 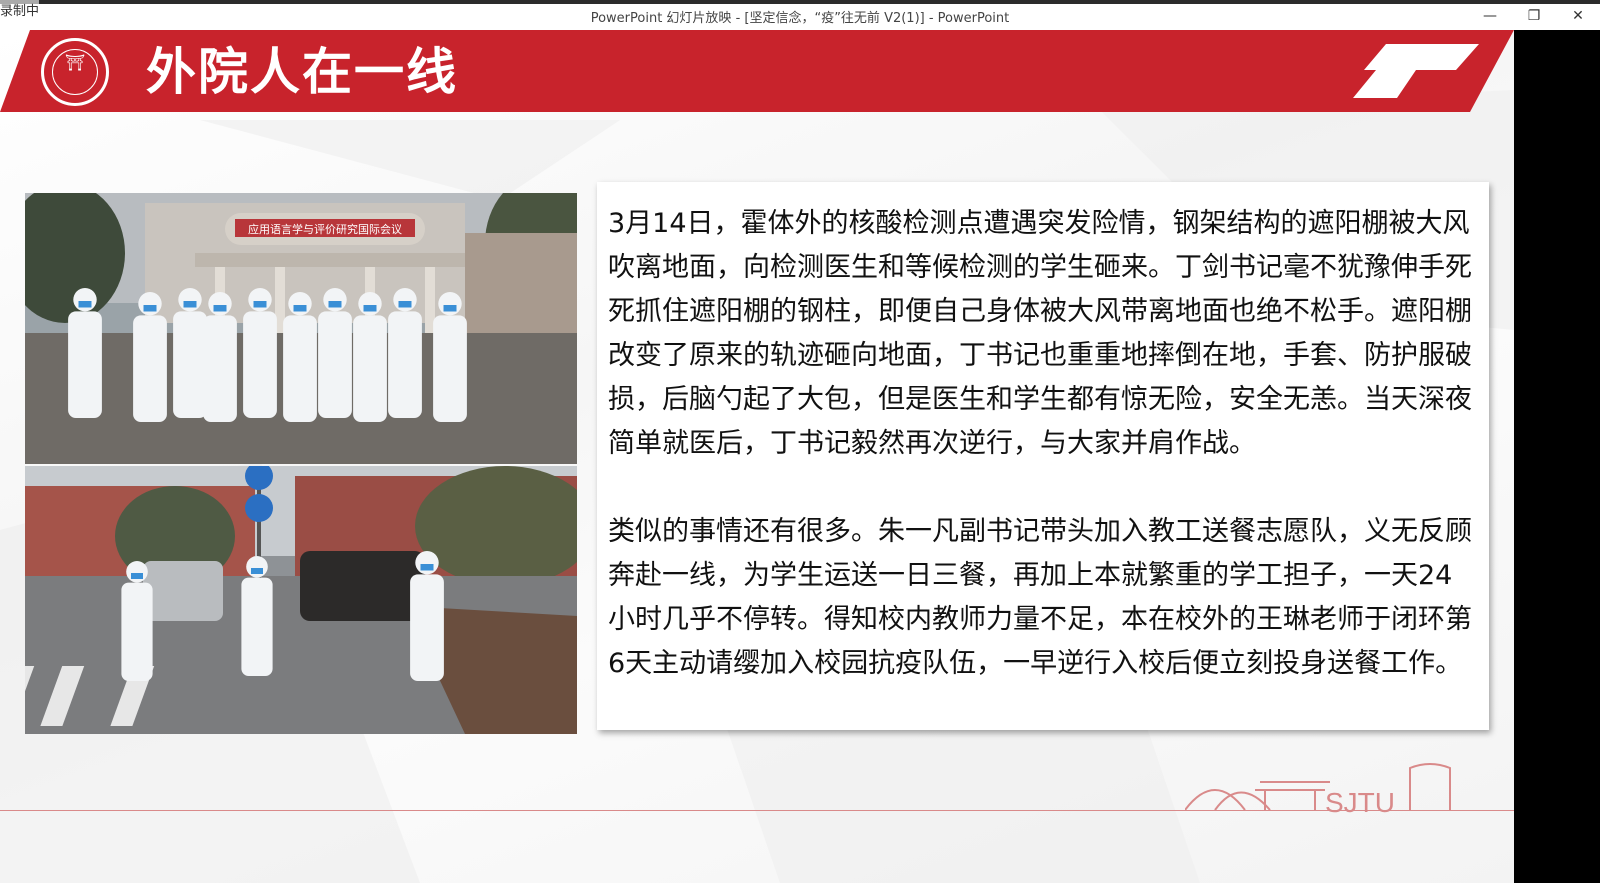 I want to click on sjtu-footer-logo: SJTU, so click(x=1318, y=790).